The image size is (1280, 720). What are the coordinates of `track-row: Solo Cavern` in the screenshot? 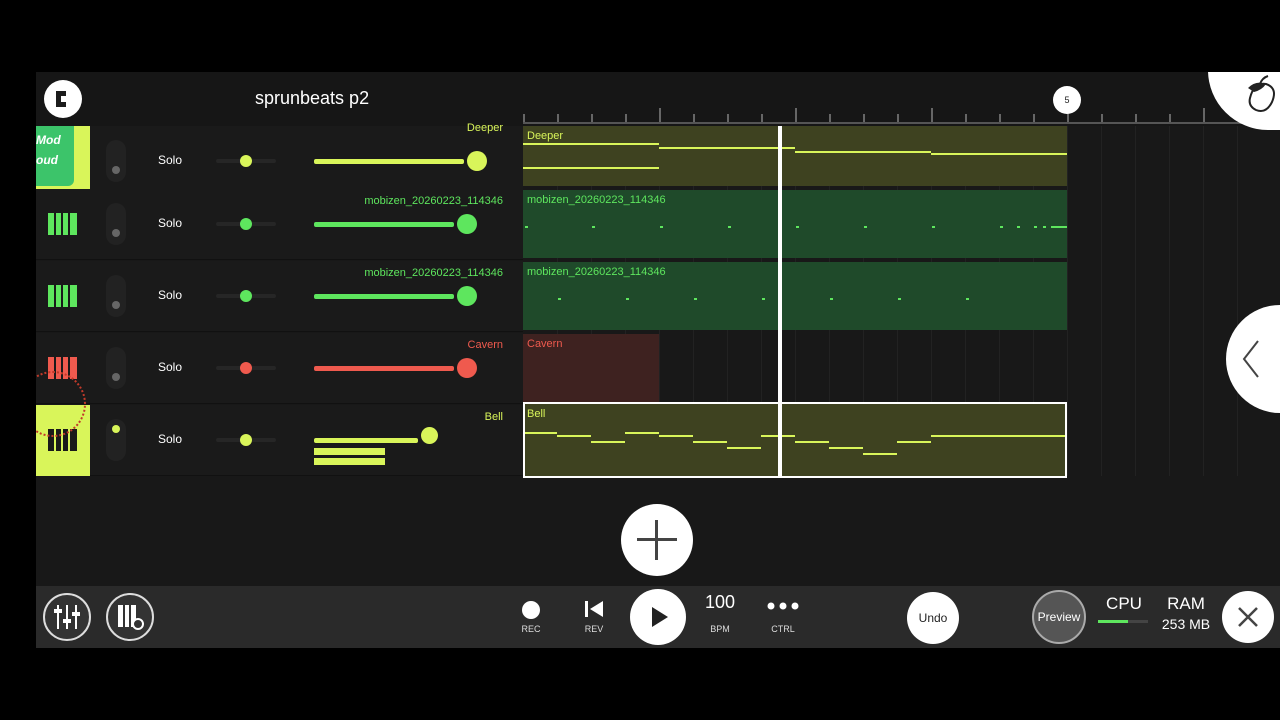 It's located at (279, 368).